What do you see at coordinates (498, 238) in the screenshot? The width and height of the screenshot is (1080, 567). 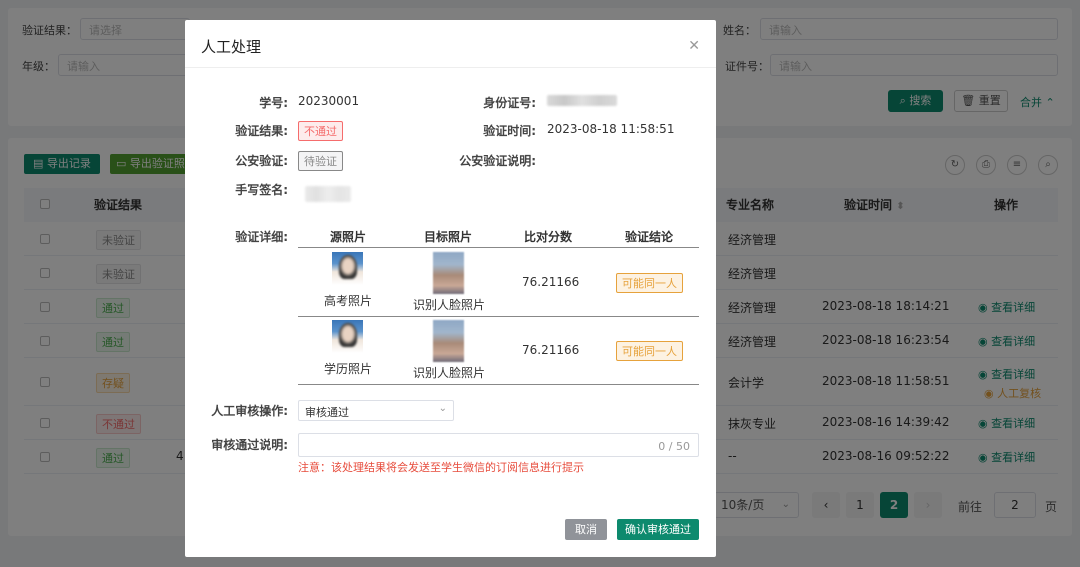 I see `detail-table-header: 源照片 目标照片 比对分数 验证结论` at bounding box center [498, 238].